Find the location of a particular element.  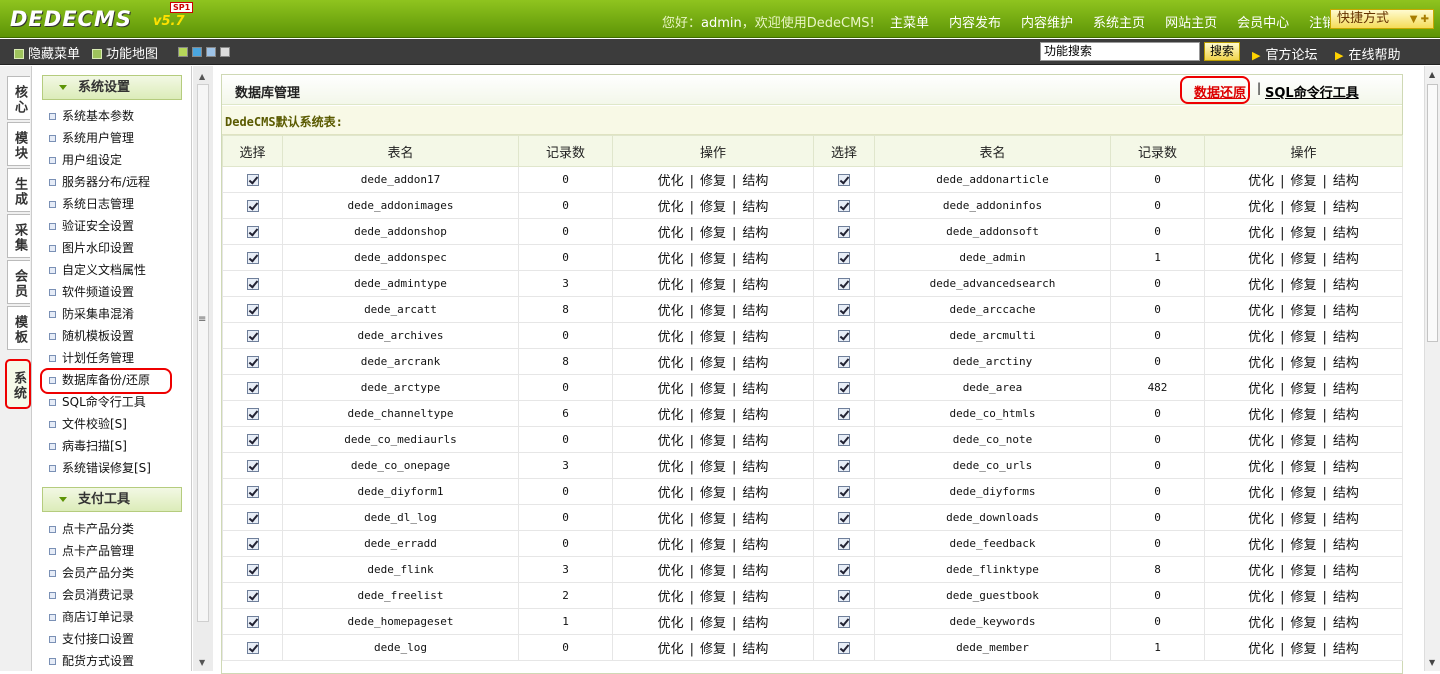

sidebar-item: 会员消费记录 is located at coordinates (91, 595).